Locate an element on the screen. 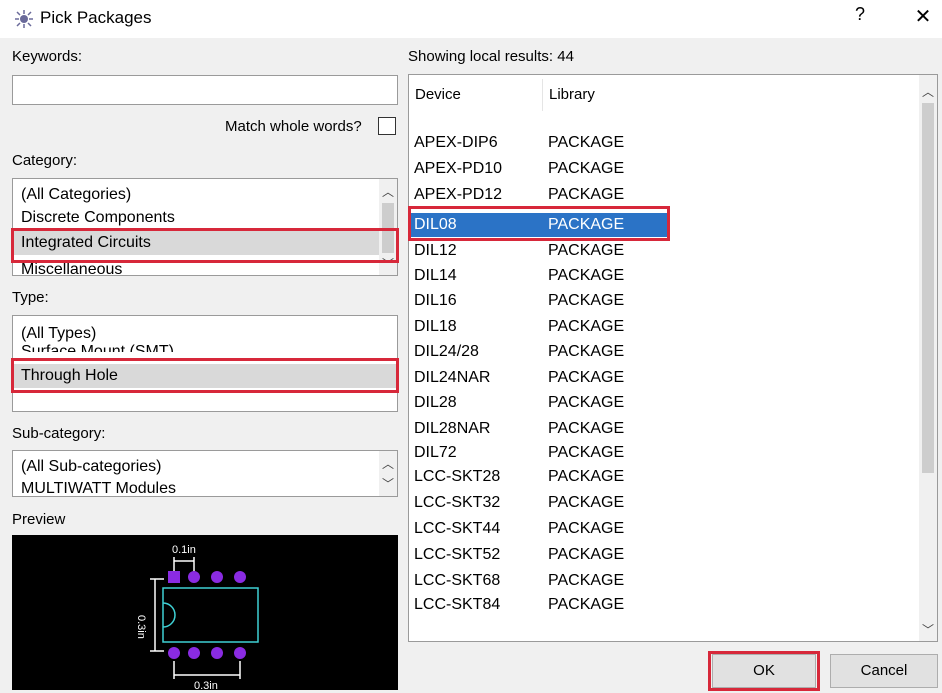 This screenshot has width=942, height=693. pin1-notch is located at coordinates (169, 615).